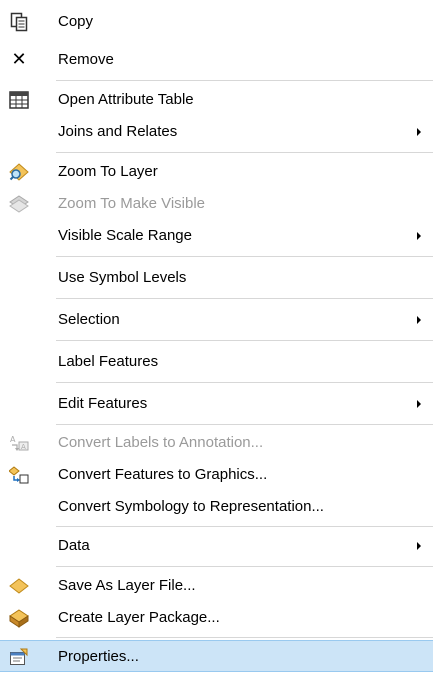  What do you see at coordinates (76, 21) in the screenshot?
I see `menu-item-label: Copy` at bounding box center [76, 21].